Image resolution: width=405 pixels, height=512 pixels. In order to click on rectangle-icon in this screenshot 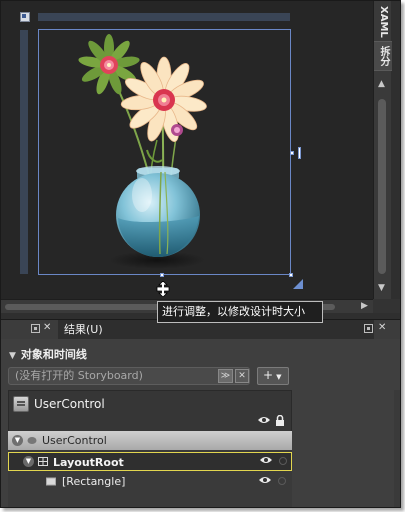, I will do `click(51, 481)`.